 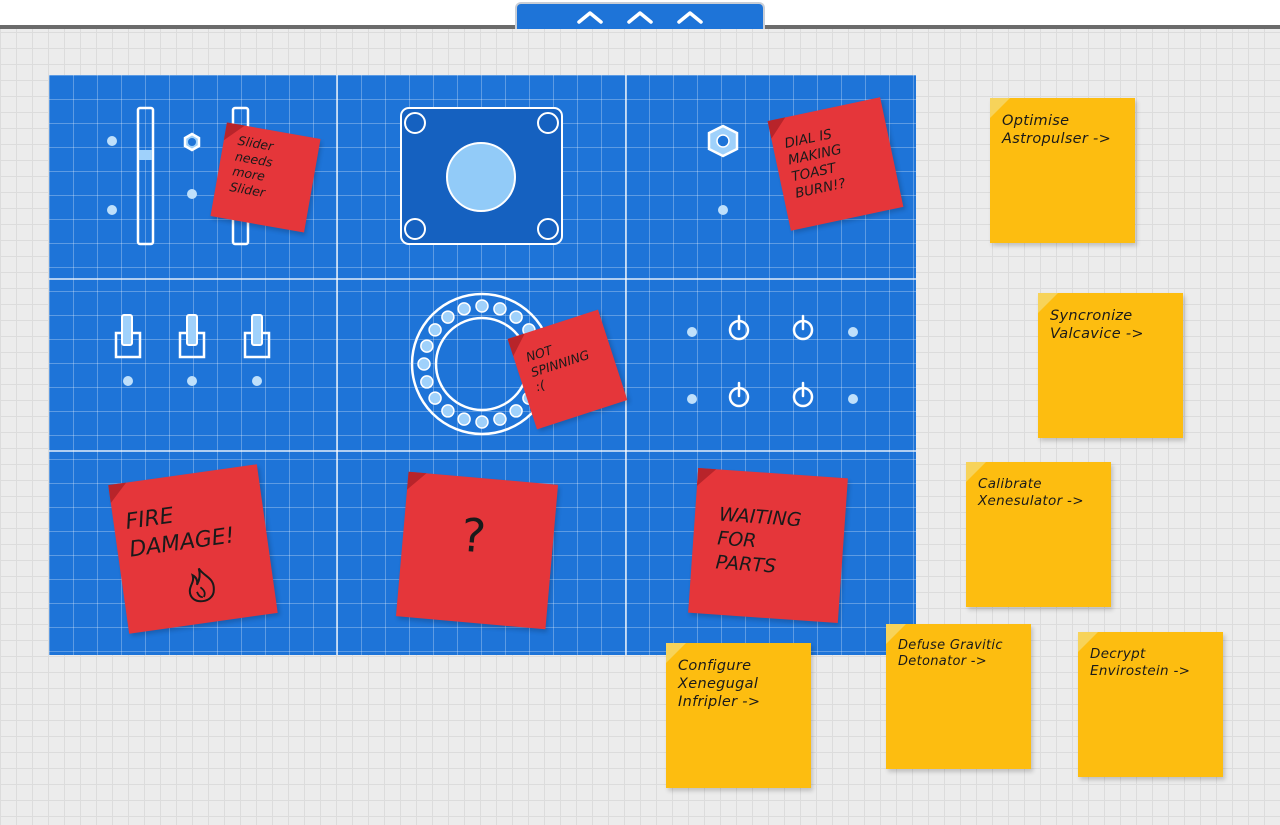 I want to click on note-fire-damage: FIRE DAMAGE!, so click(x=193, y=549).